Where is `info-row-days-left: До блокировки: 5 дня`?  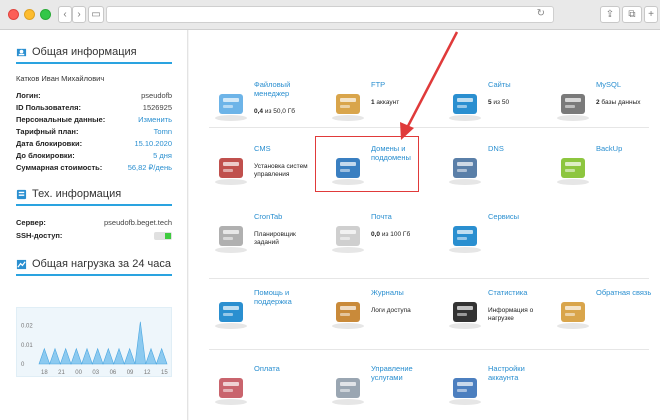 info-row-days-left: До блокировки: 5 дня is located at coordinates (94, 155).